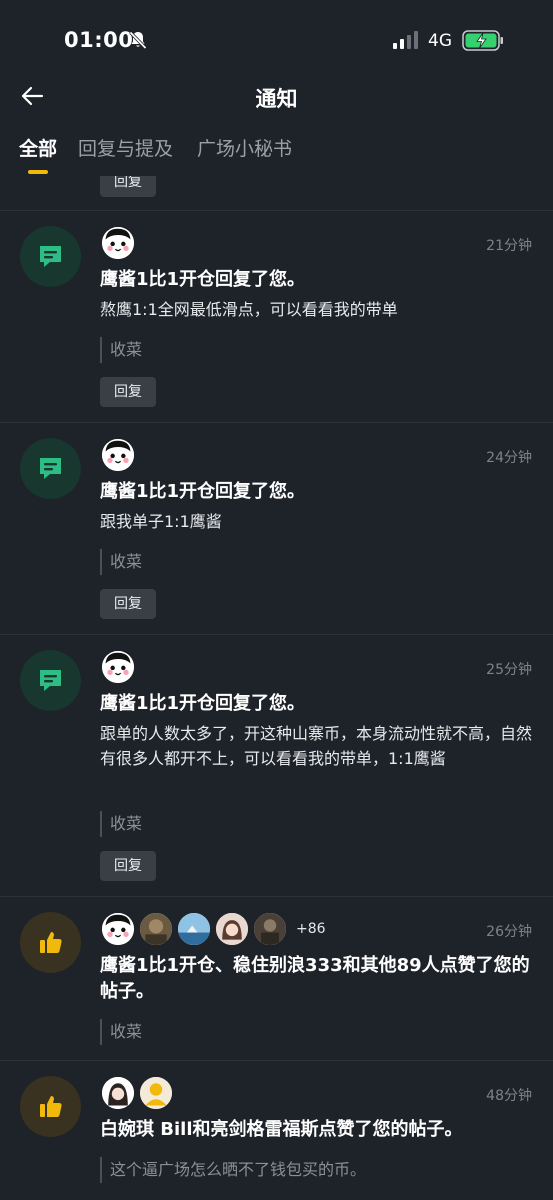  Describe the element at coordinates (138, 40) in the screenshot. I see `bell-muted-icon` at that location.